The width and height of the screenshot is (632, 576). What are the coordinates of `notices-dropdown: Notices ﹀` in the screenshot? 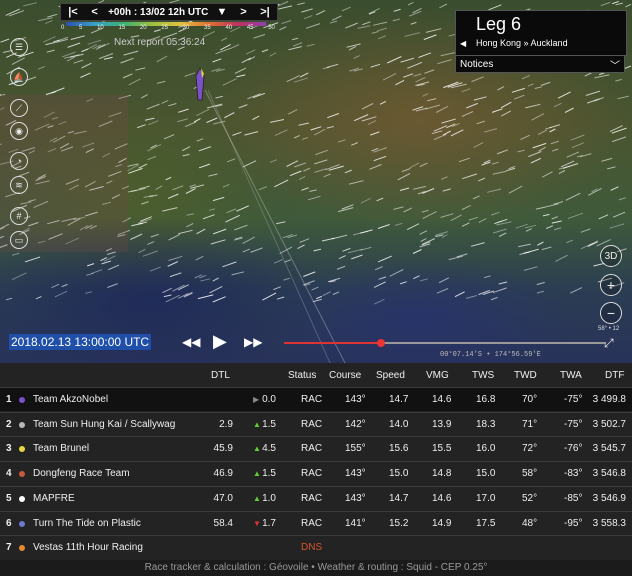 It's located at (540, 64).